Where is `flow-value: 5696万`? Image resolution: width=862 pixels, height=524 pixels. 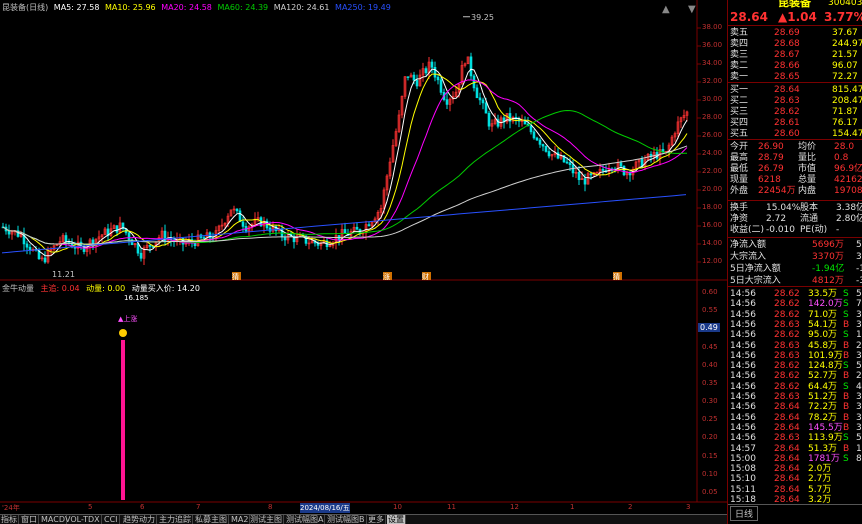 flow-value: 5696万 is located at coordinates (828, 245).